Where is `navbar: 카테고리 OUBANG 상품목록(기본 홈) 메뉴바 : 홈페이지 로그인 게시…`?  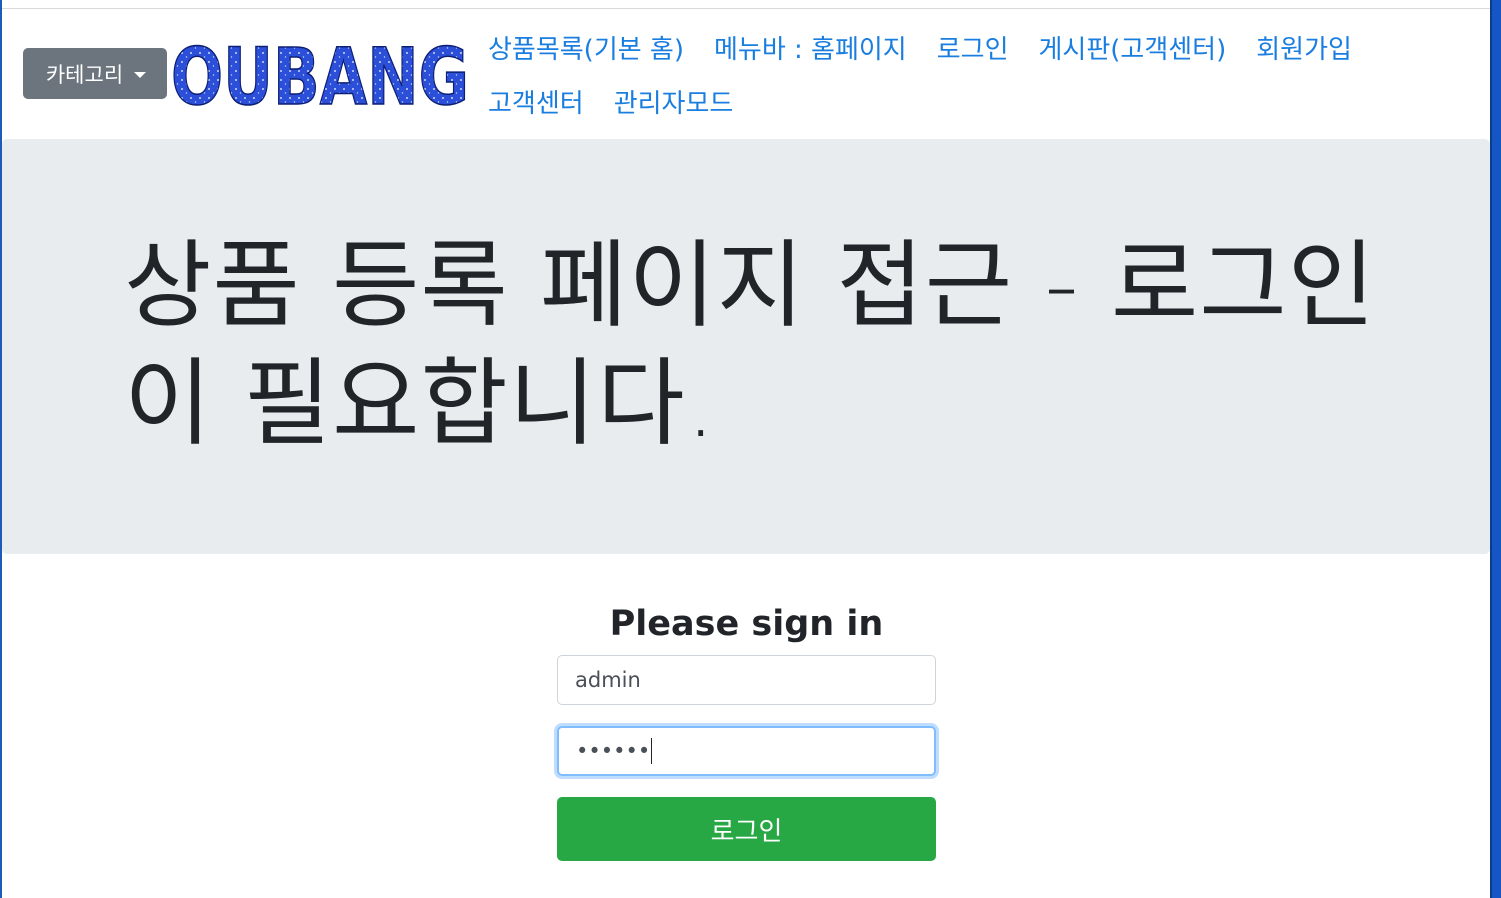
navbar: 카테고리 OUBANG 상품목록(기본 홈) 메뉴바 : 홈페이지 로그인 게시… is located at coordinates (746, 74).